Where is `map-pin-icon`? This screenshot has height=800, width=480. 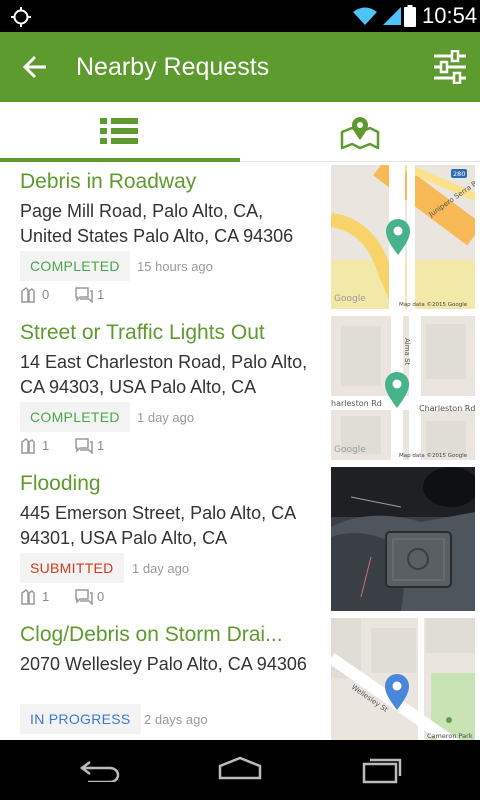 map-pin-icon is located at coordinates (360, 133).